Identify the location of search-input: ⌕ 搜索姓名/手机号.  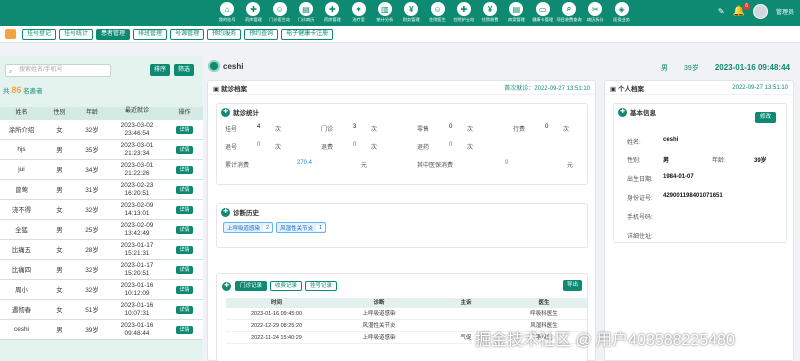
(58, 70).